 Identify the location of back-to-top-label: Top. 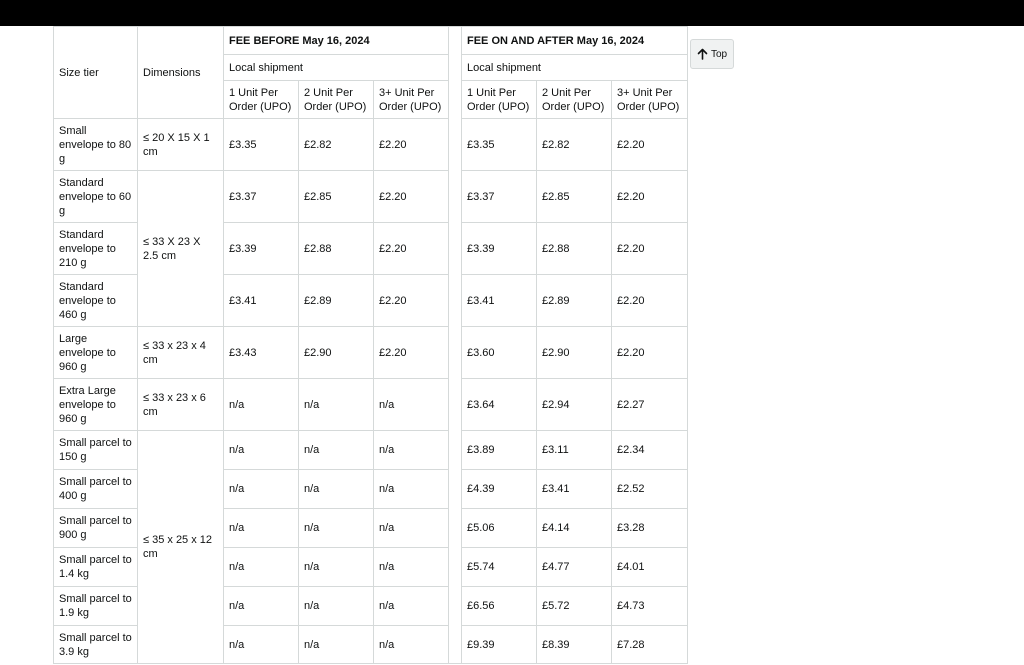
(719, 54).